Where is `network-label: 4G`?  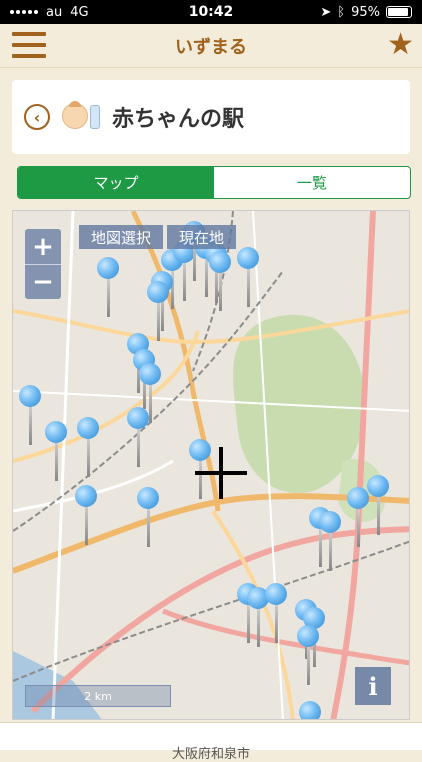 network-label: 4G is located at coordinates (79, 12).